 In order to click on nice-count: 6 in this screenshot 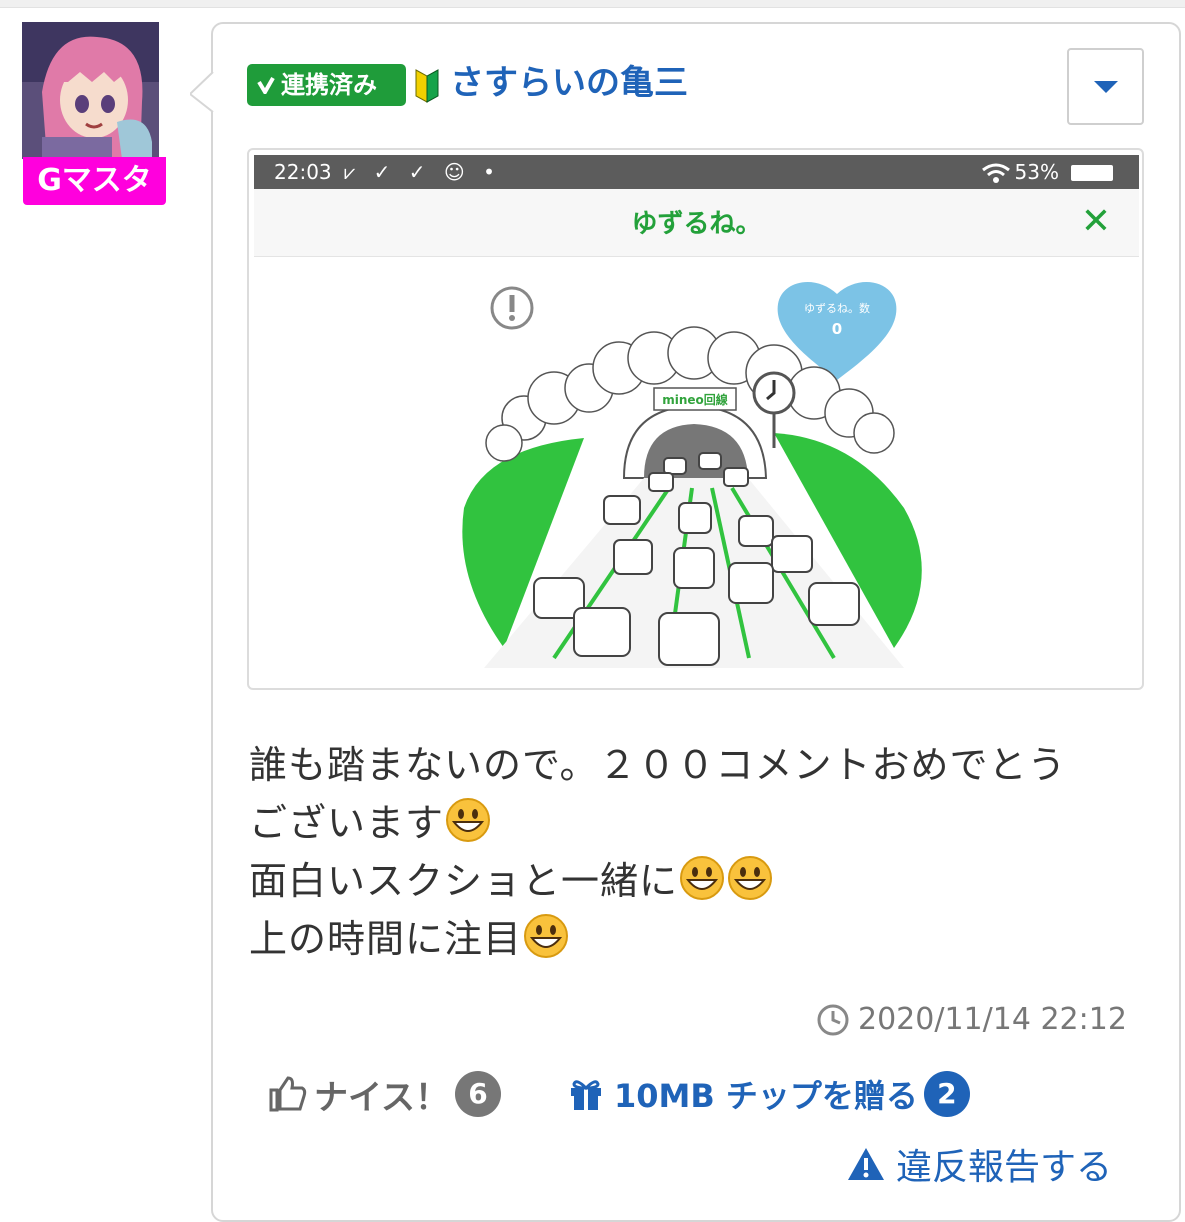, I will do `click(477, 1094)`.